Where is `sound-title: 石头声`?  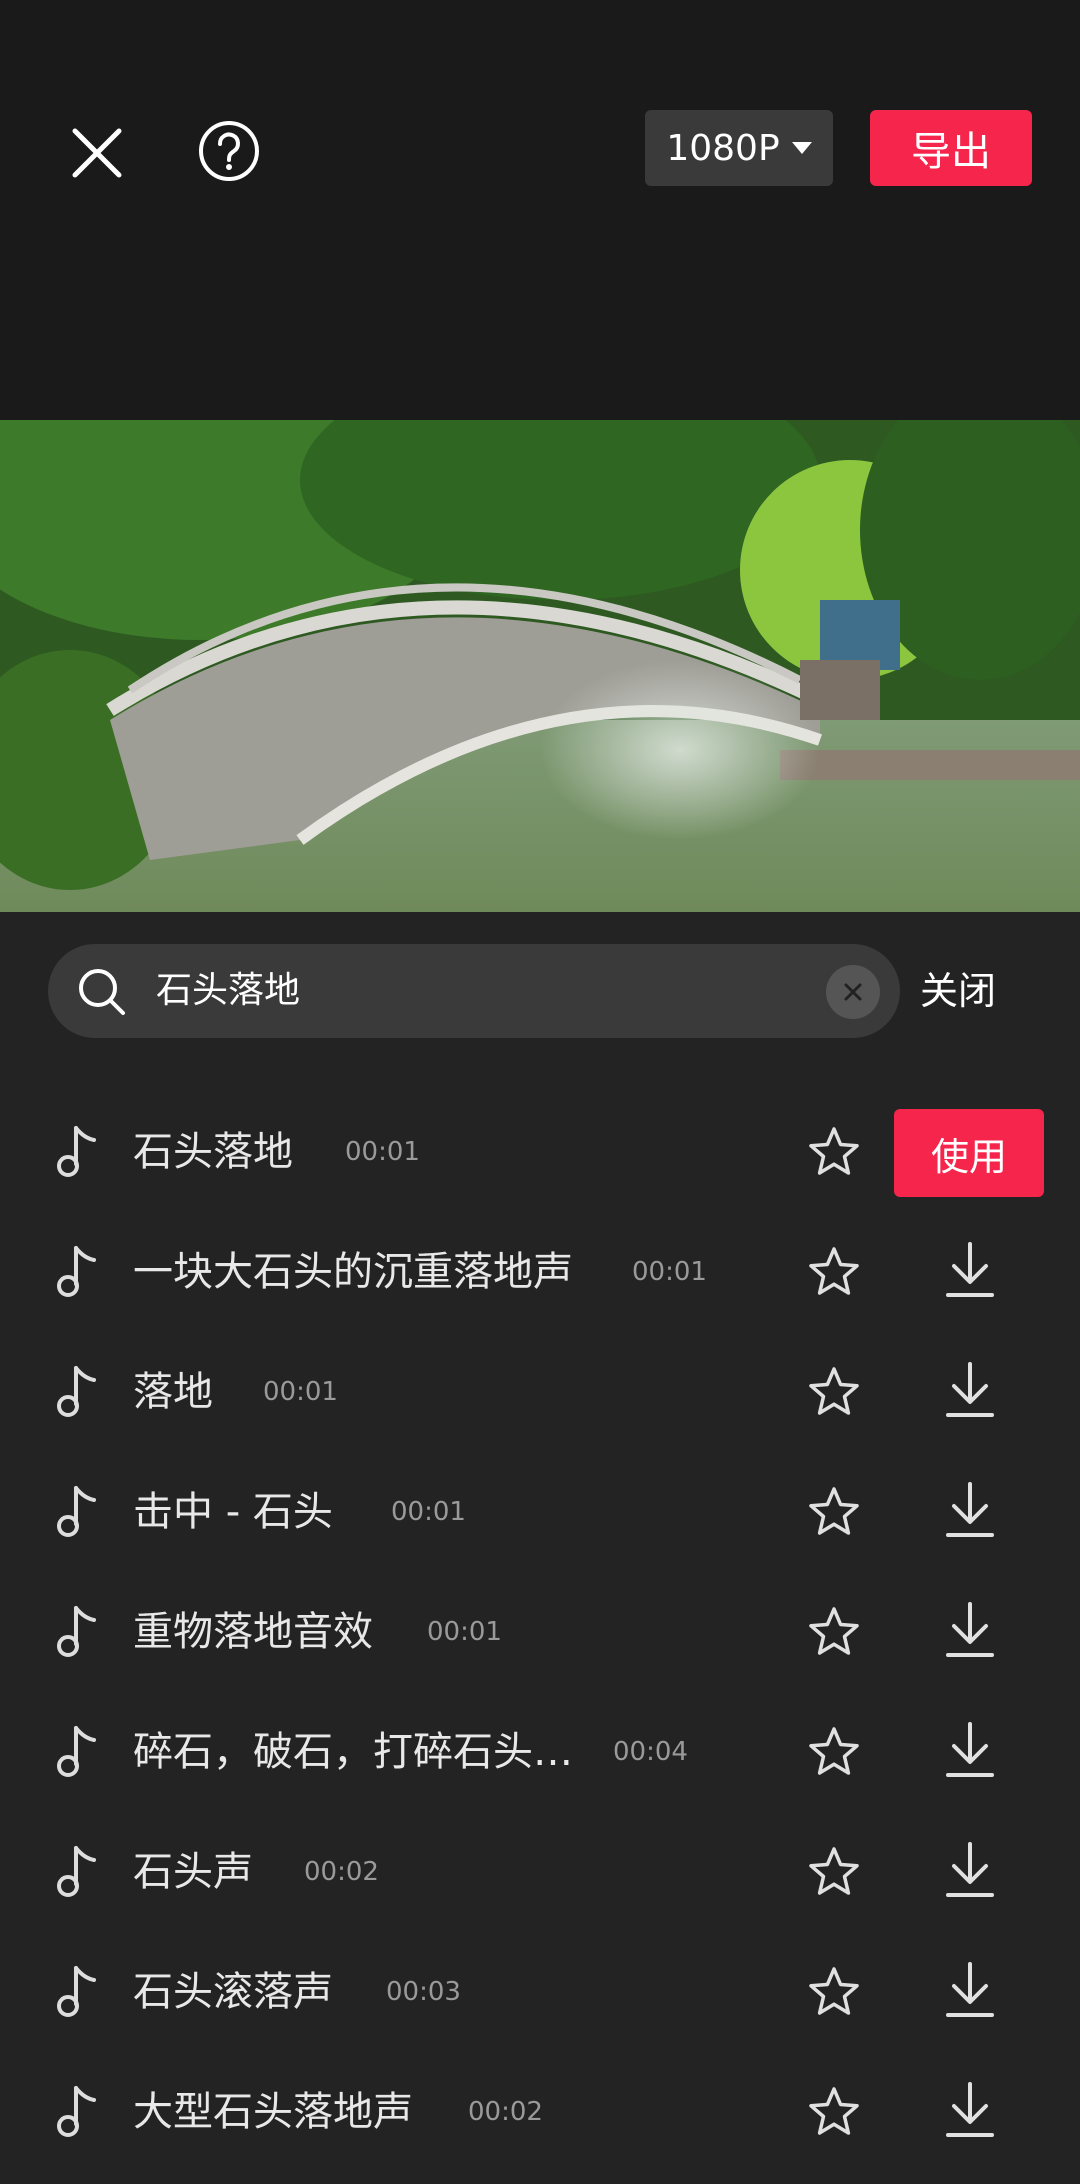
sound-title: 石头声 is located at coordinates (193, 1872).